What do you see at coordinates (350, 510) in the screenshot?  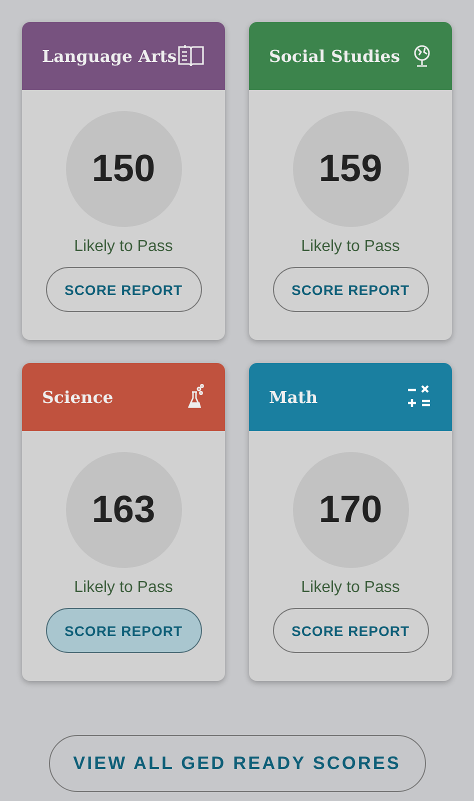 I see `score-value: 170` at bounding box center [350, 510].